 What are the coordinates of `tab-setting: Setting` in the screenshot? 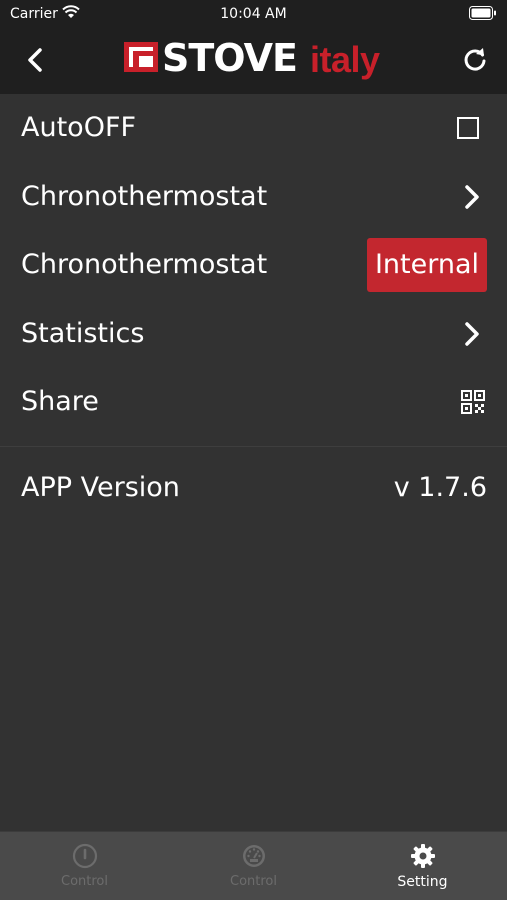 It's located at (422, 866).